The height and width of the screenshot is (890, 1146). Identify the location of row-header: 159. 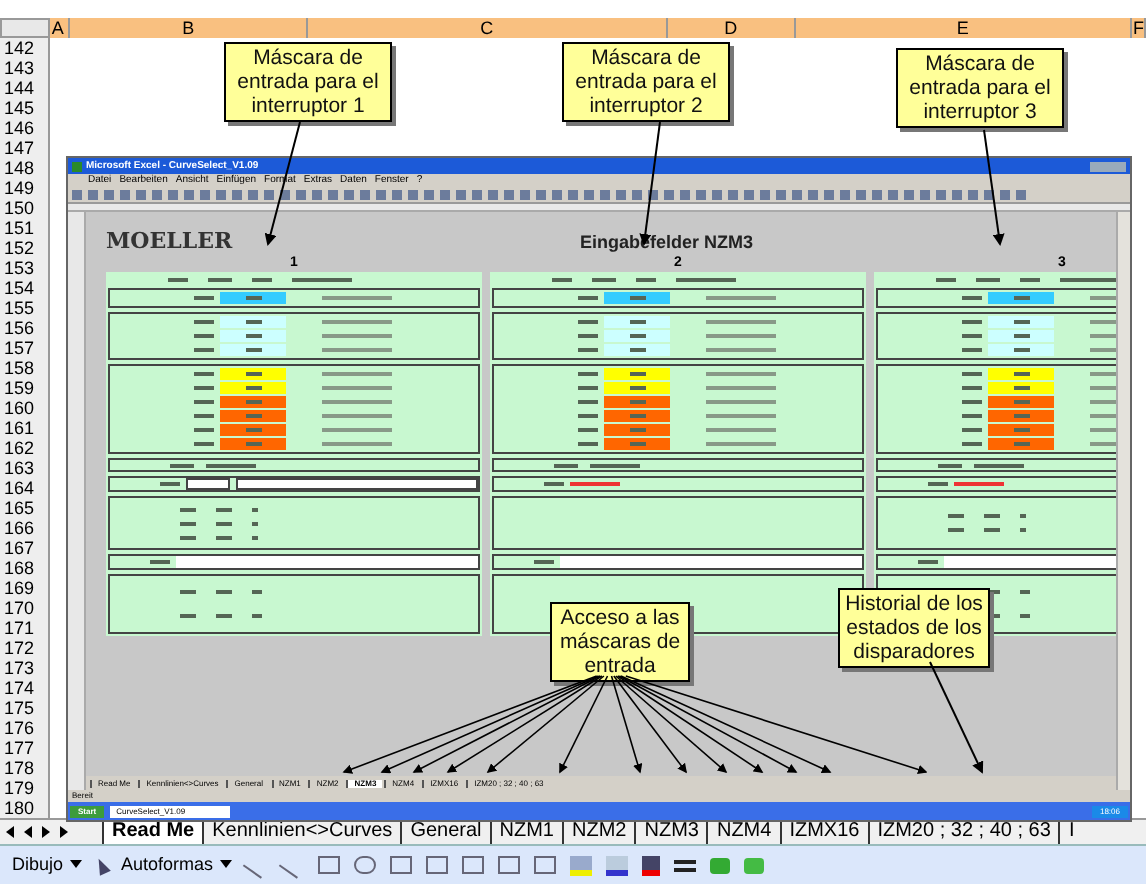
(24, 388).